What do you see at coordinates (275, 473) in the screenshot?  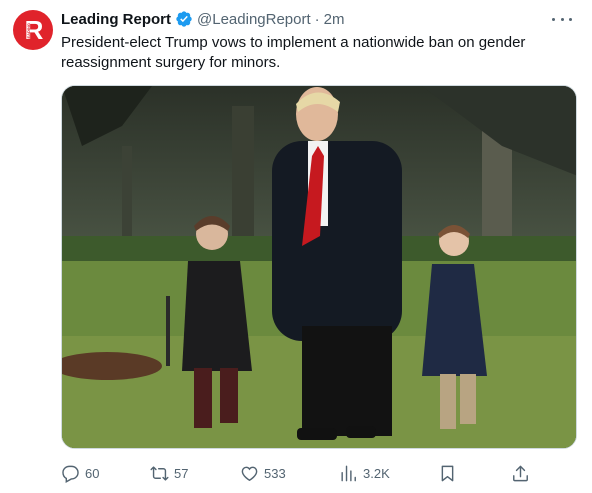 I see `like-count: 533` at bounding box center [275, 473].